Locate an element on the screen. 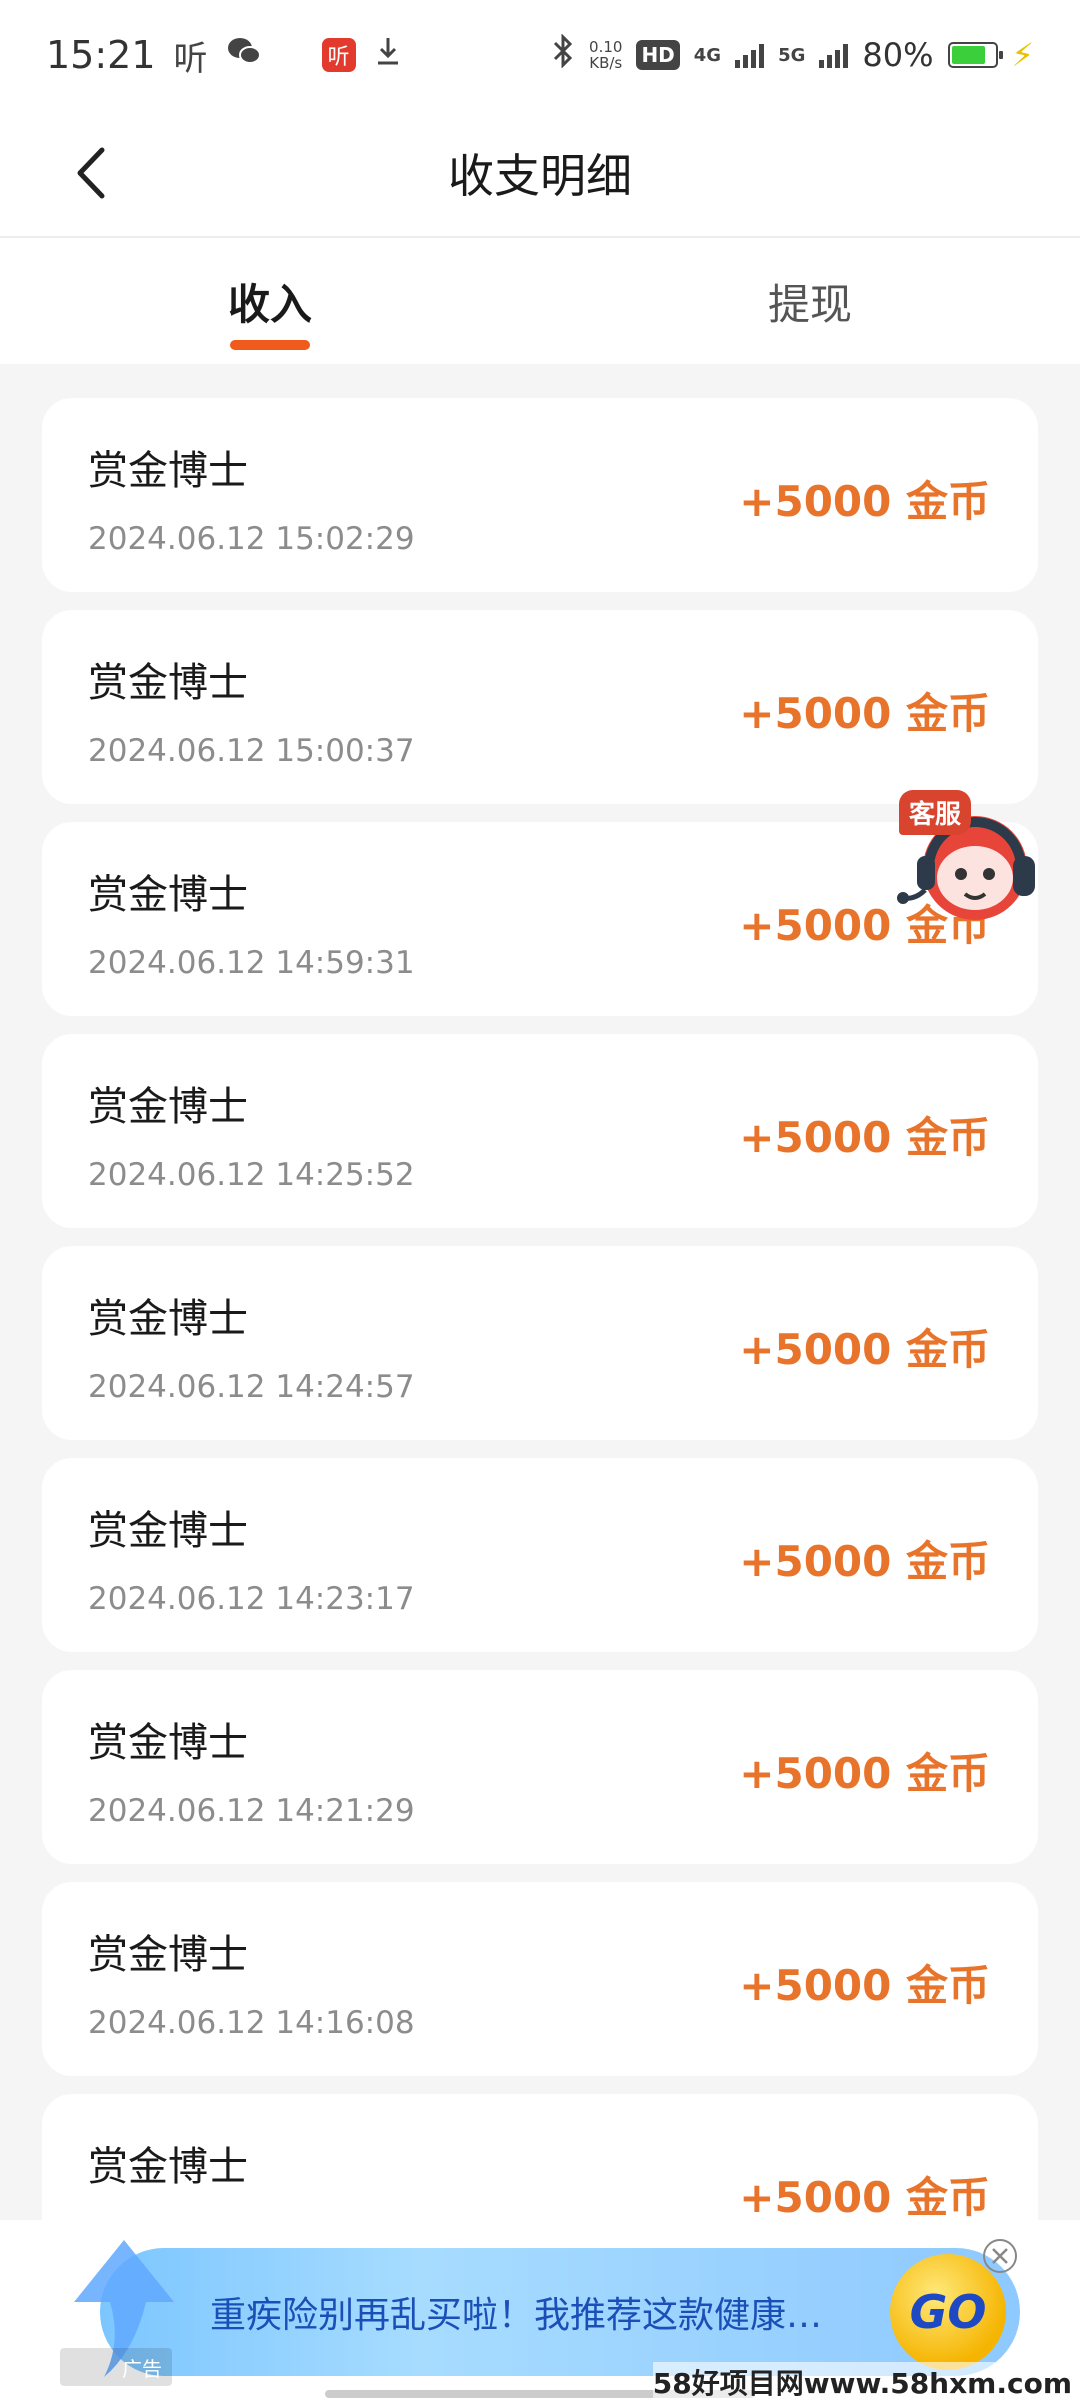 This screenshot has height=2400, width=1080. tab-income: 收入 is located at coordinates (270, 301).